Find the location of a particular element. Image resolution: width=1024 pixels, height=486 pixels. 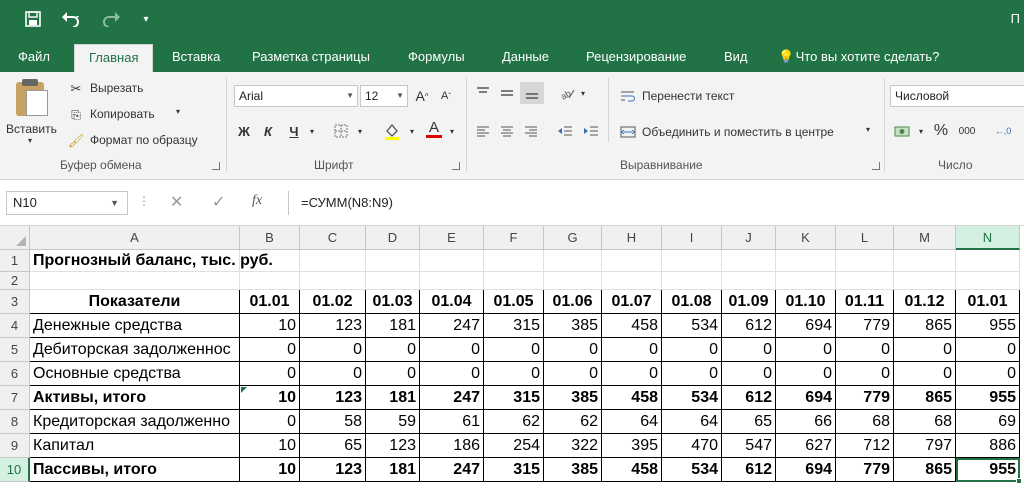

merge-dropdown-icon: ▾ is located at coordinates (868, 129).